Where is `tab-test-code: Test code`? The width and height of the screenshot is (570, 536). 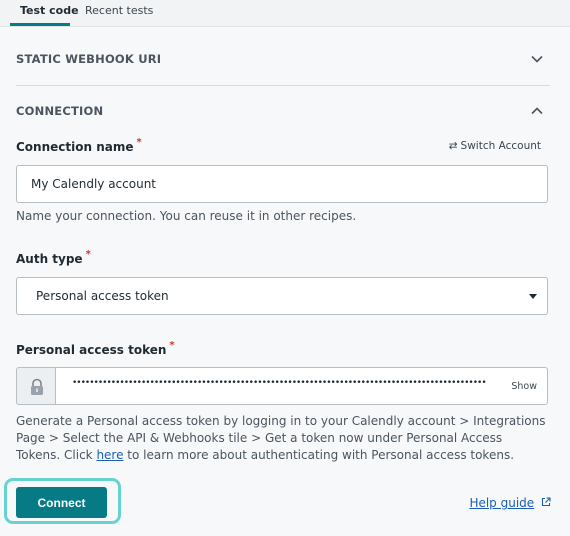 tab-test-code: Test code is located at coordinates (49, 11).